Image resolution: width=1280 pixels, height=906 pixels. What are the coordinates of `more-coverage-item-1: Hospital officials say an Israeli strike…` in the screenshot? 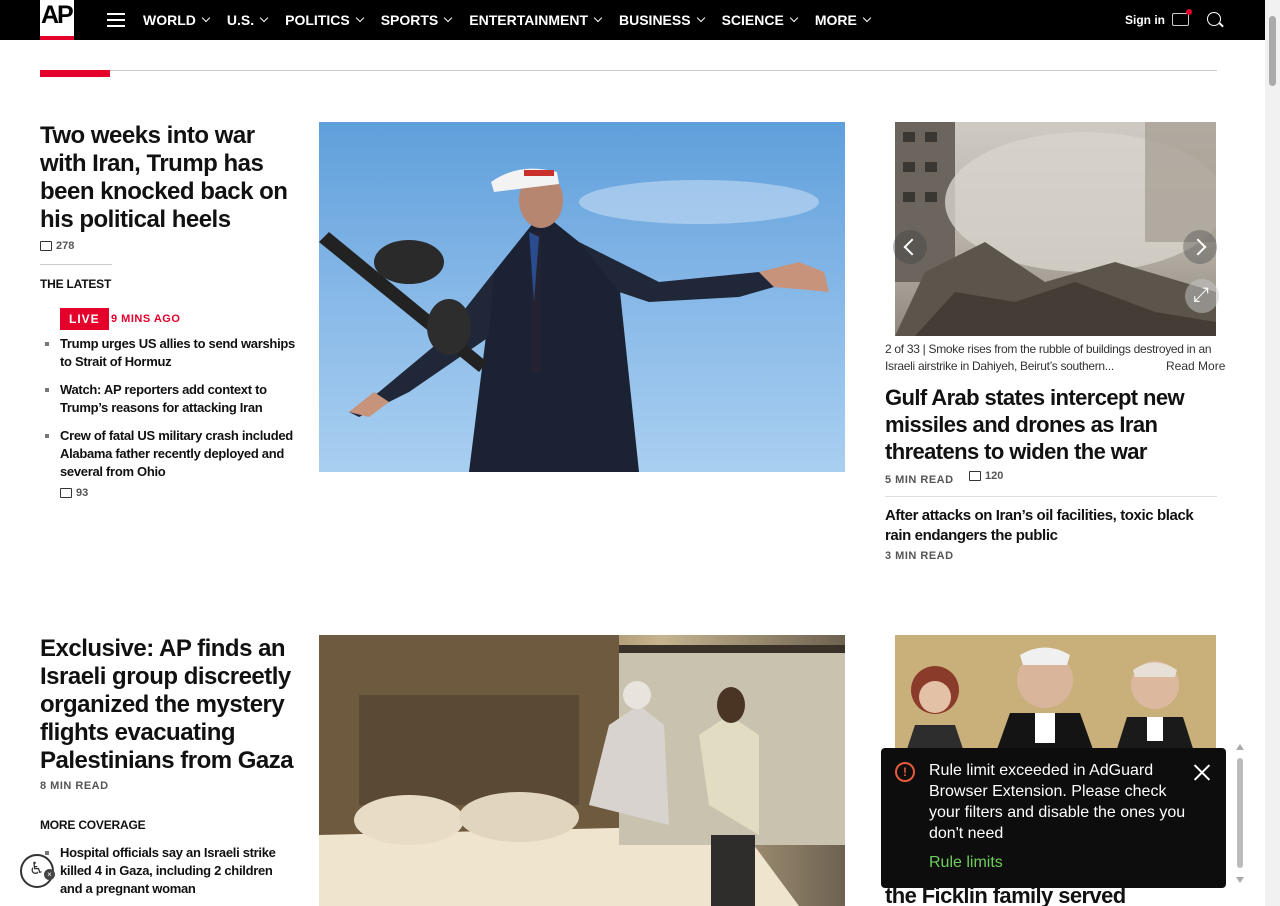 It's located at (170, 871).